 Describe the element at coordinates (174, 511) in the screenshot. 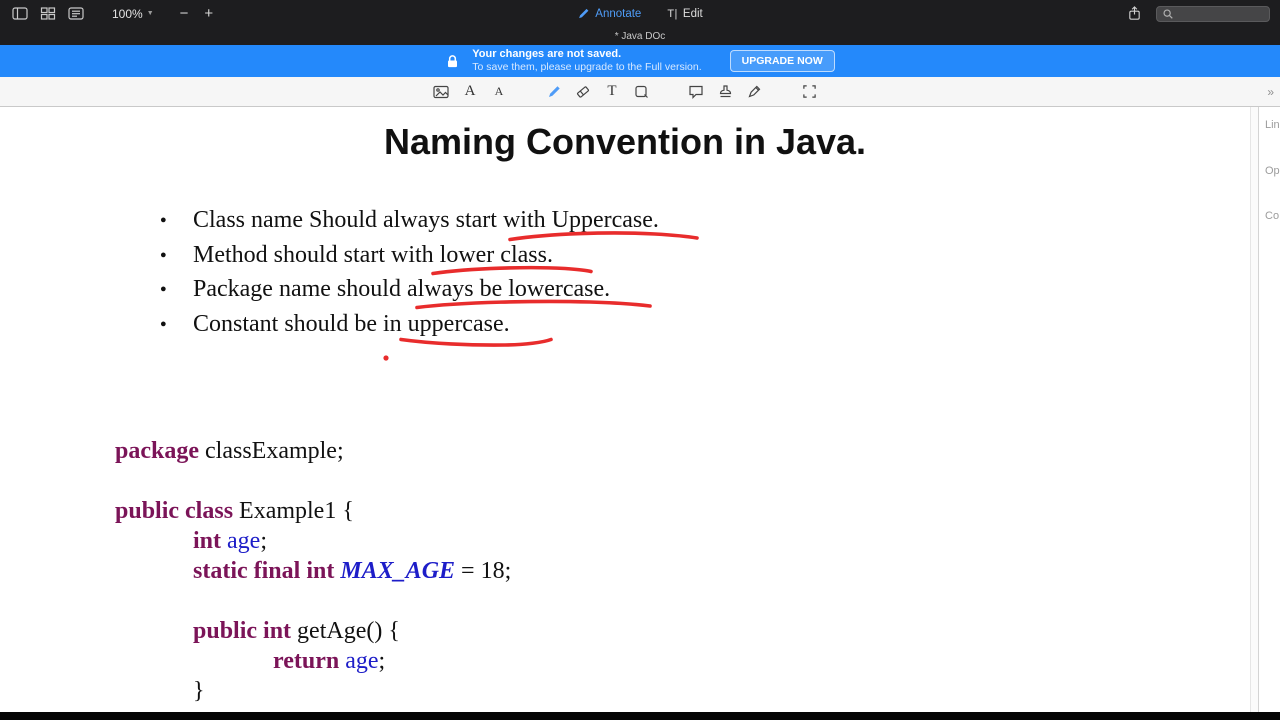

I see `code-token: public class` at that location.